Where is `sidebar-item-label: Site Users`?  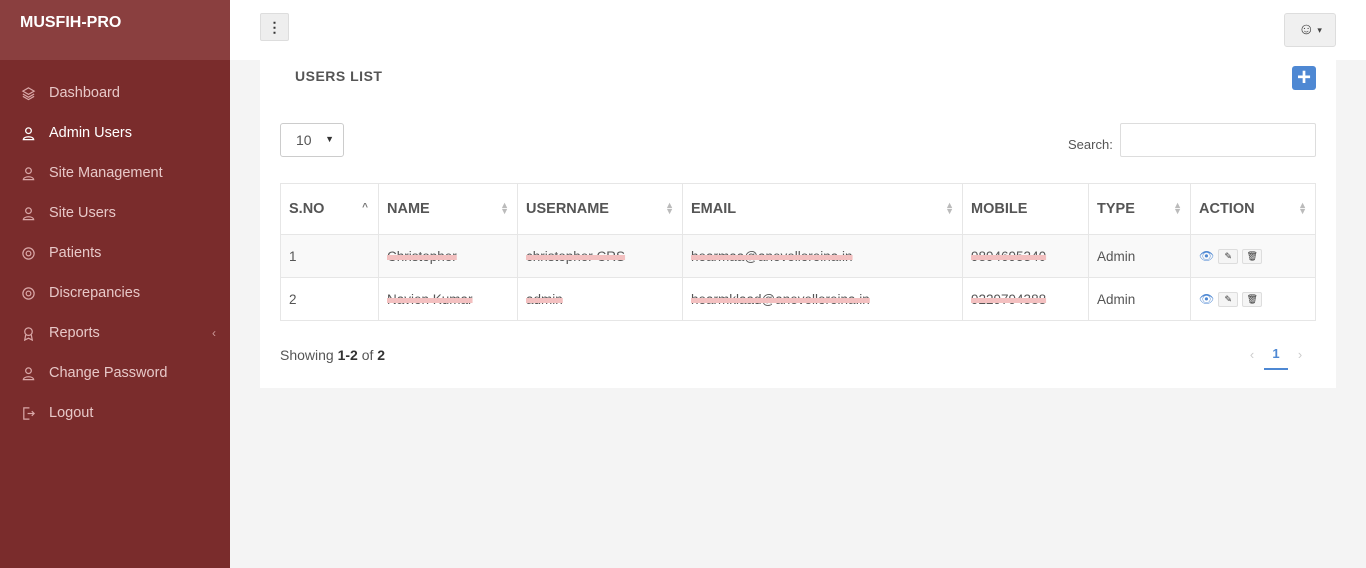
sidebar-item-label: Site Users is located at coordinates (82, 213).